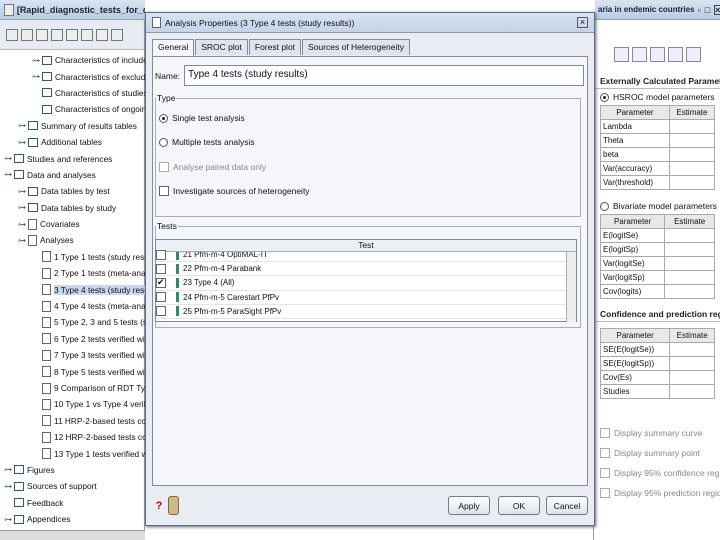 The image size is (720, 540). What do you see at coordinates (707, 10) in the screenshot?
I see `maximize-icon: □` at bounding box center [707, 10].